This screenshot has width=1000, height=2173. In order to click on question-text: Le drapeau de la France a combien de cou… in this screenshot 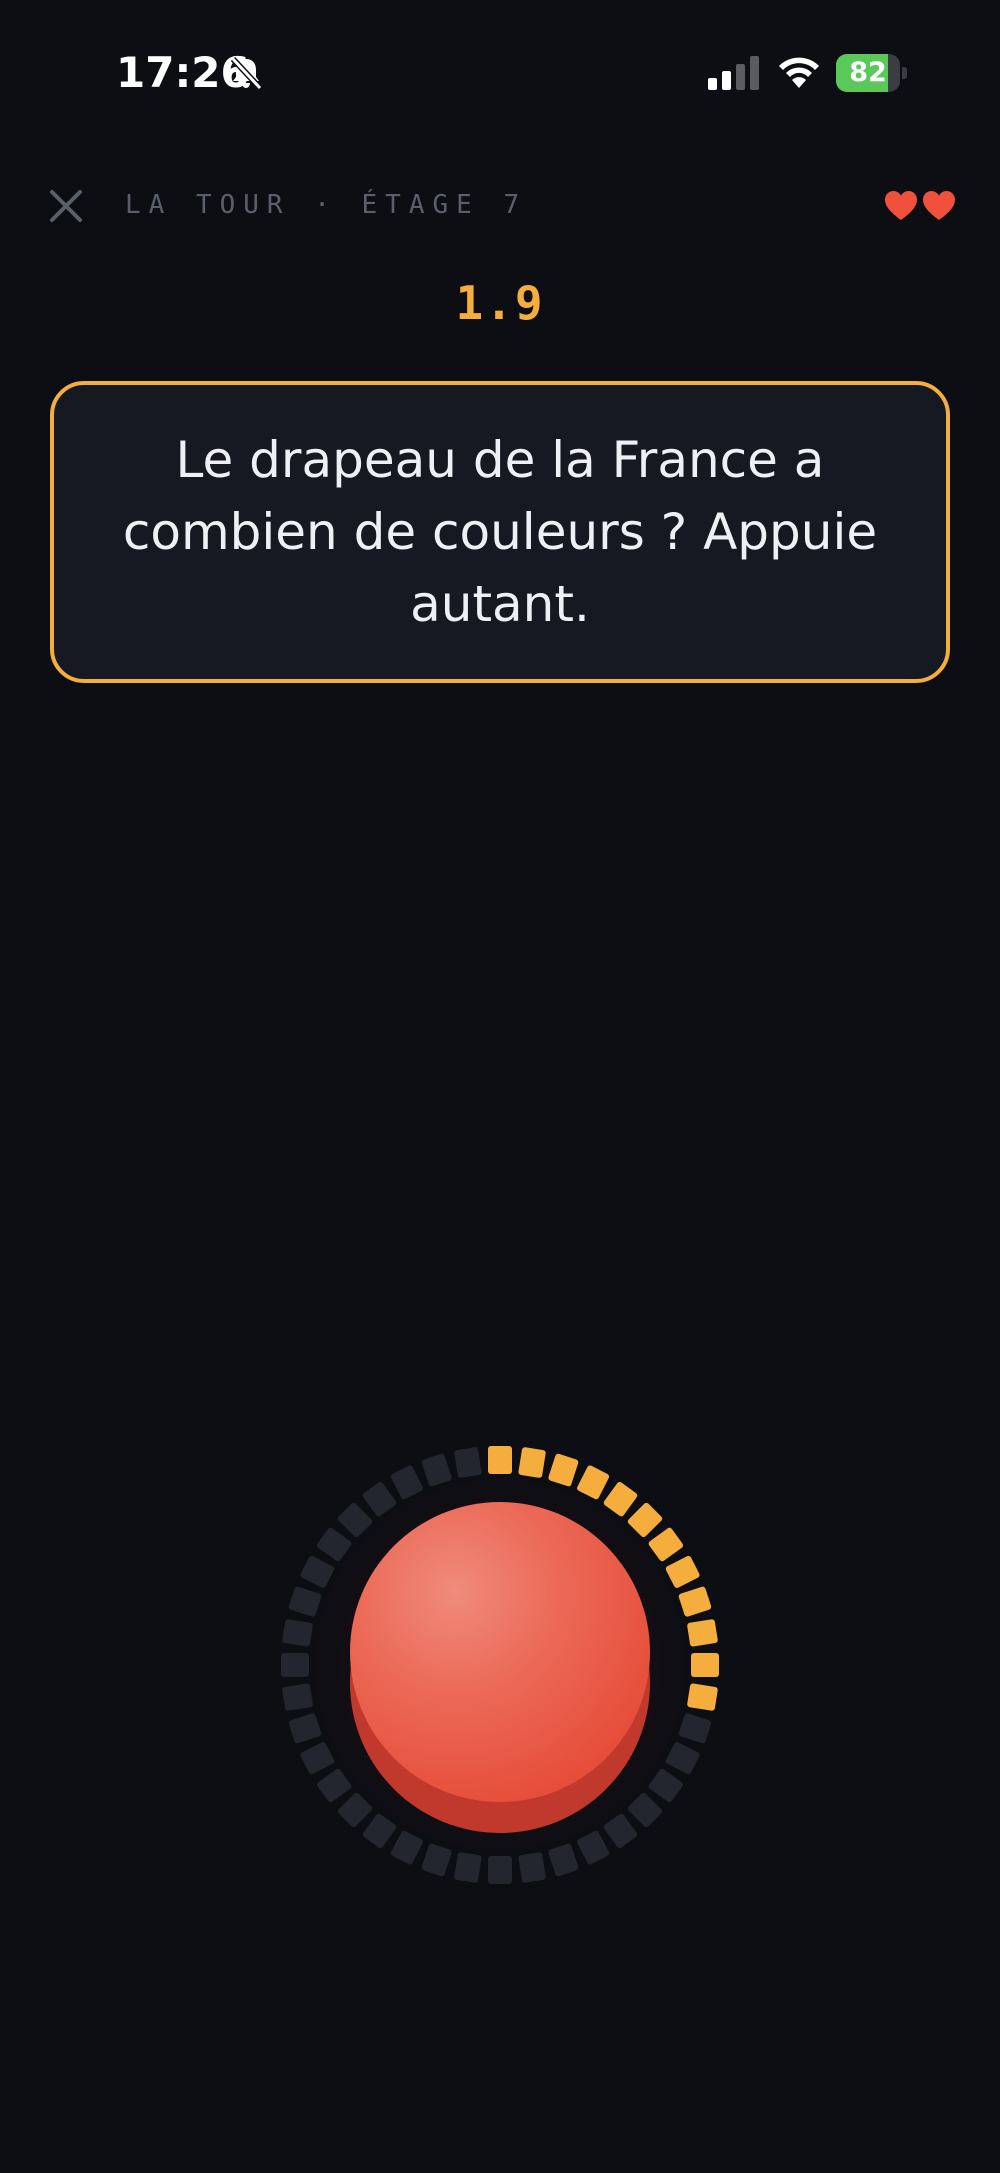, I will do `click(500, 532)`.